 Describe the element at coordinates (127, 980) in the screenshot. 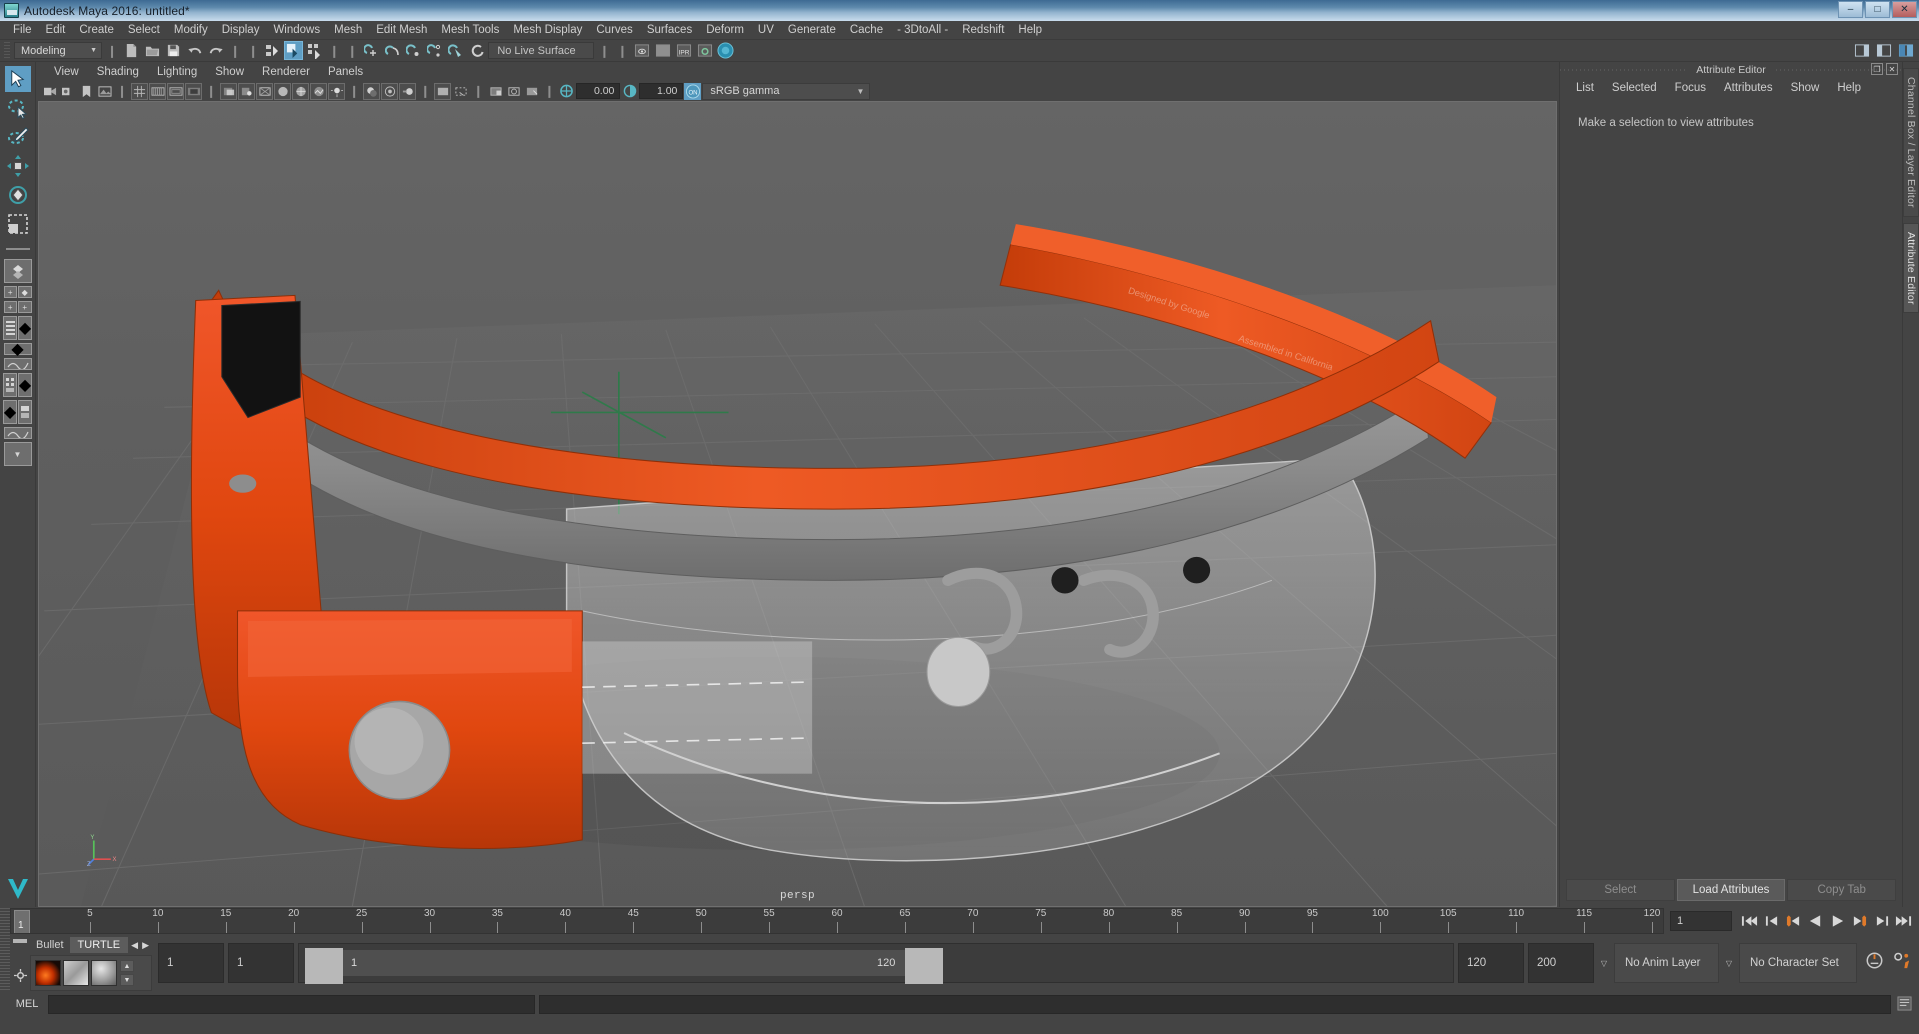

I see `shelf-scroll-down-icon: ▼` at that location.